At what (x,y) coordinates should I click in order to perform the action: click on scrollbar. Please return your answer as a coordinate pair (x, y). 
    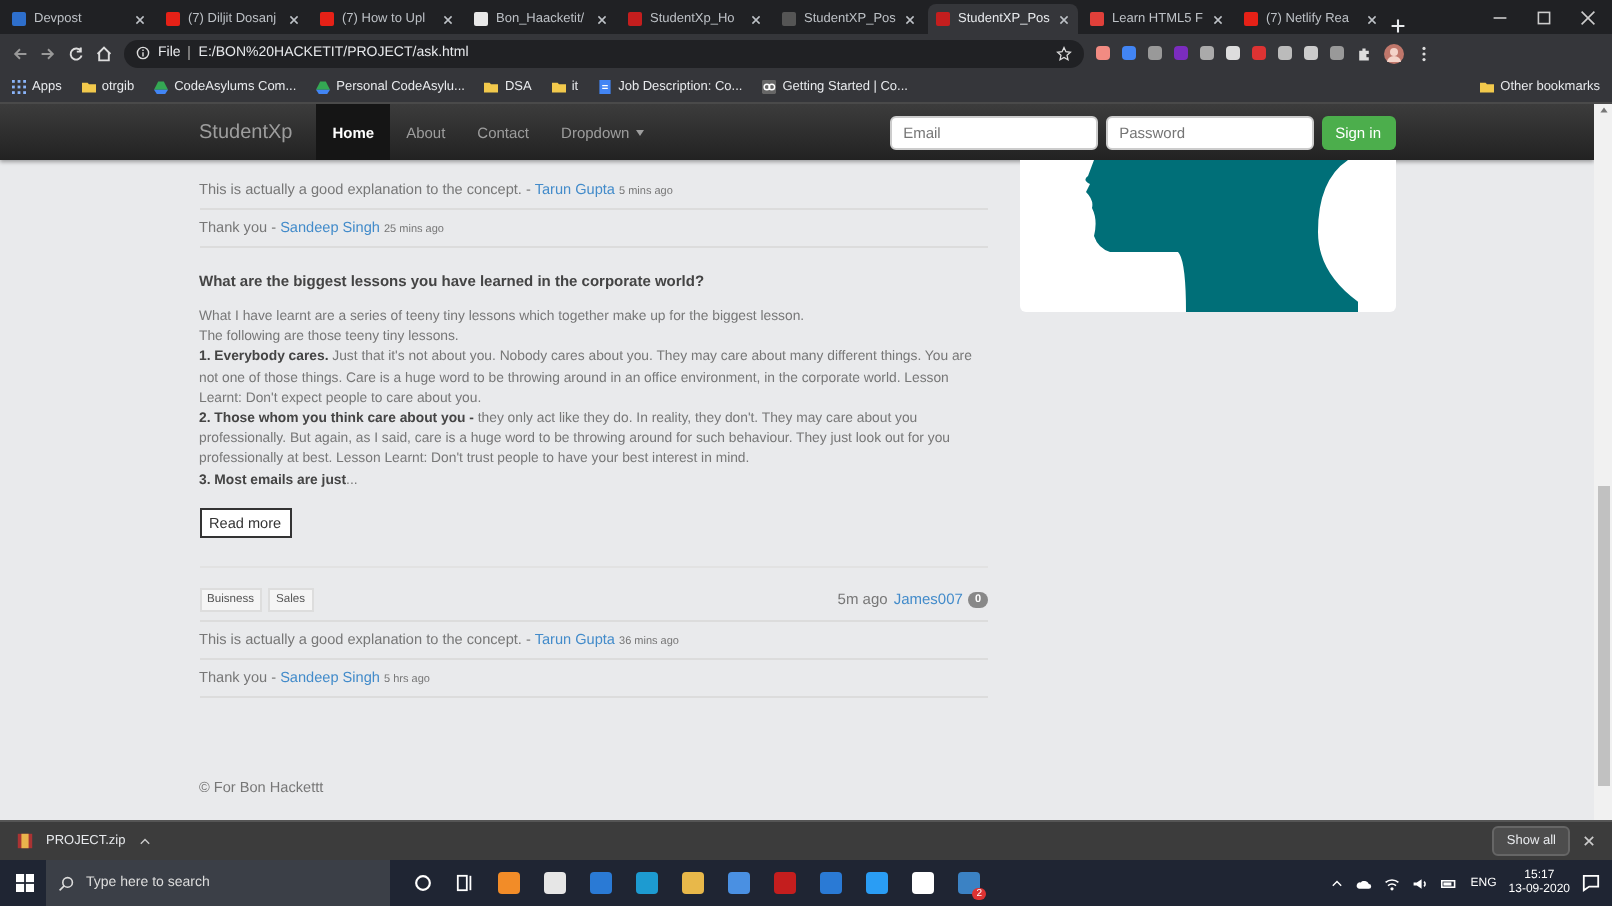
    Looking at the image, I should click on (1603, 462).